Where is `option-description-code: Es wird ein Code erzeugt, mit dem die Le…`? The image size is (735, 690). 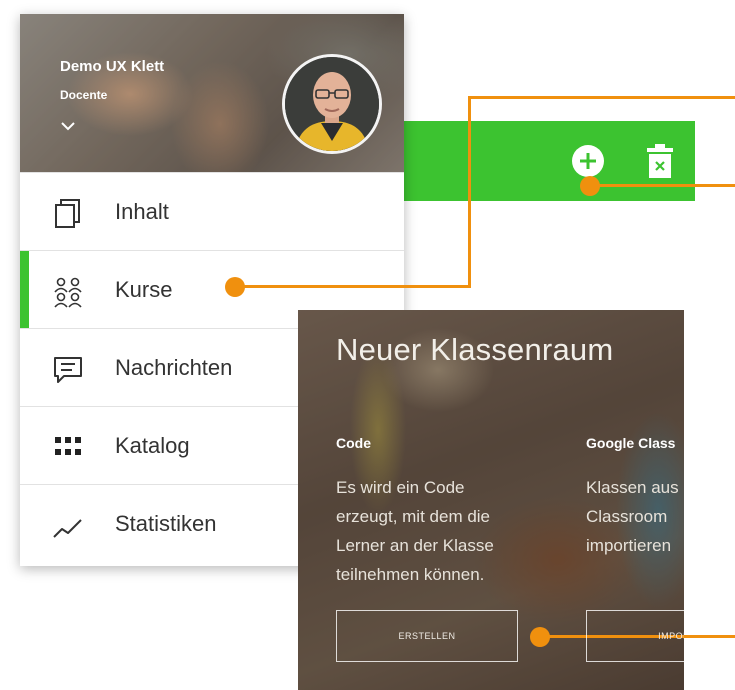 option-description-code: Es wird ein Code erzeugt, mit dem die Le… is located at coordinates (415, 531).